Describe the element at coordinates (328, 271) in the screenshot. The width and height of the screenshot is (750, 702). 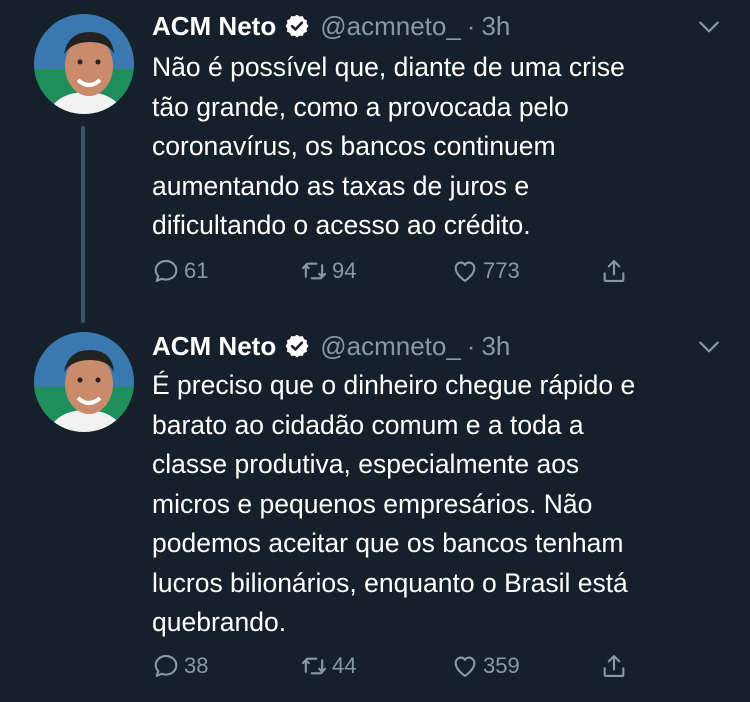
I see `retweet-button: 94` at that location.